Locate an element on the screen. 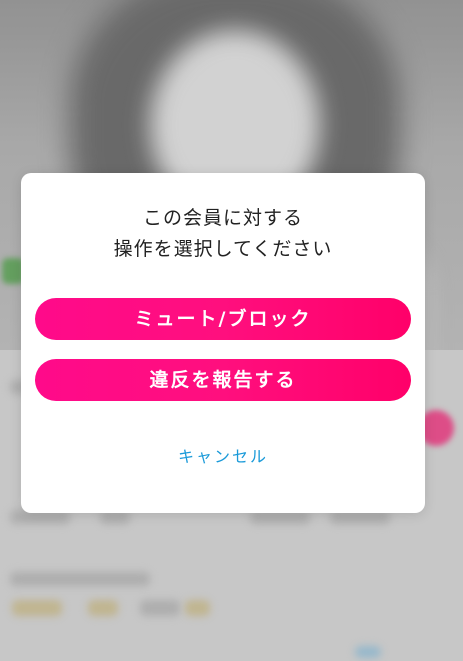 This screenshot has height=661, width=463. dialog-title: この会員に対する 操作を選択してください is located at coordinates (223, 234).